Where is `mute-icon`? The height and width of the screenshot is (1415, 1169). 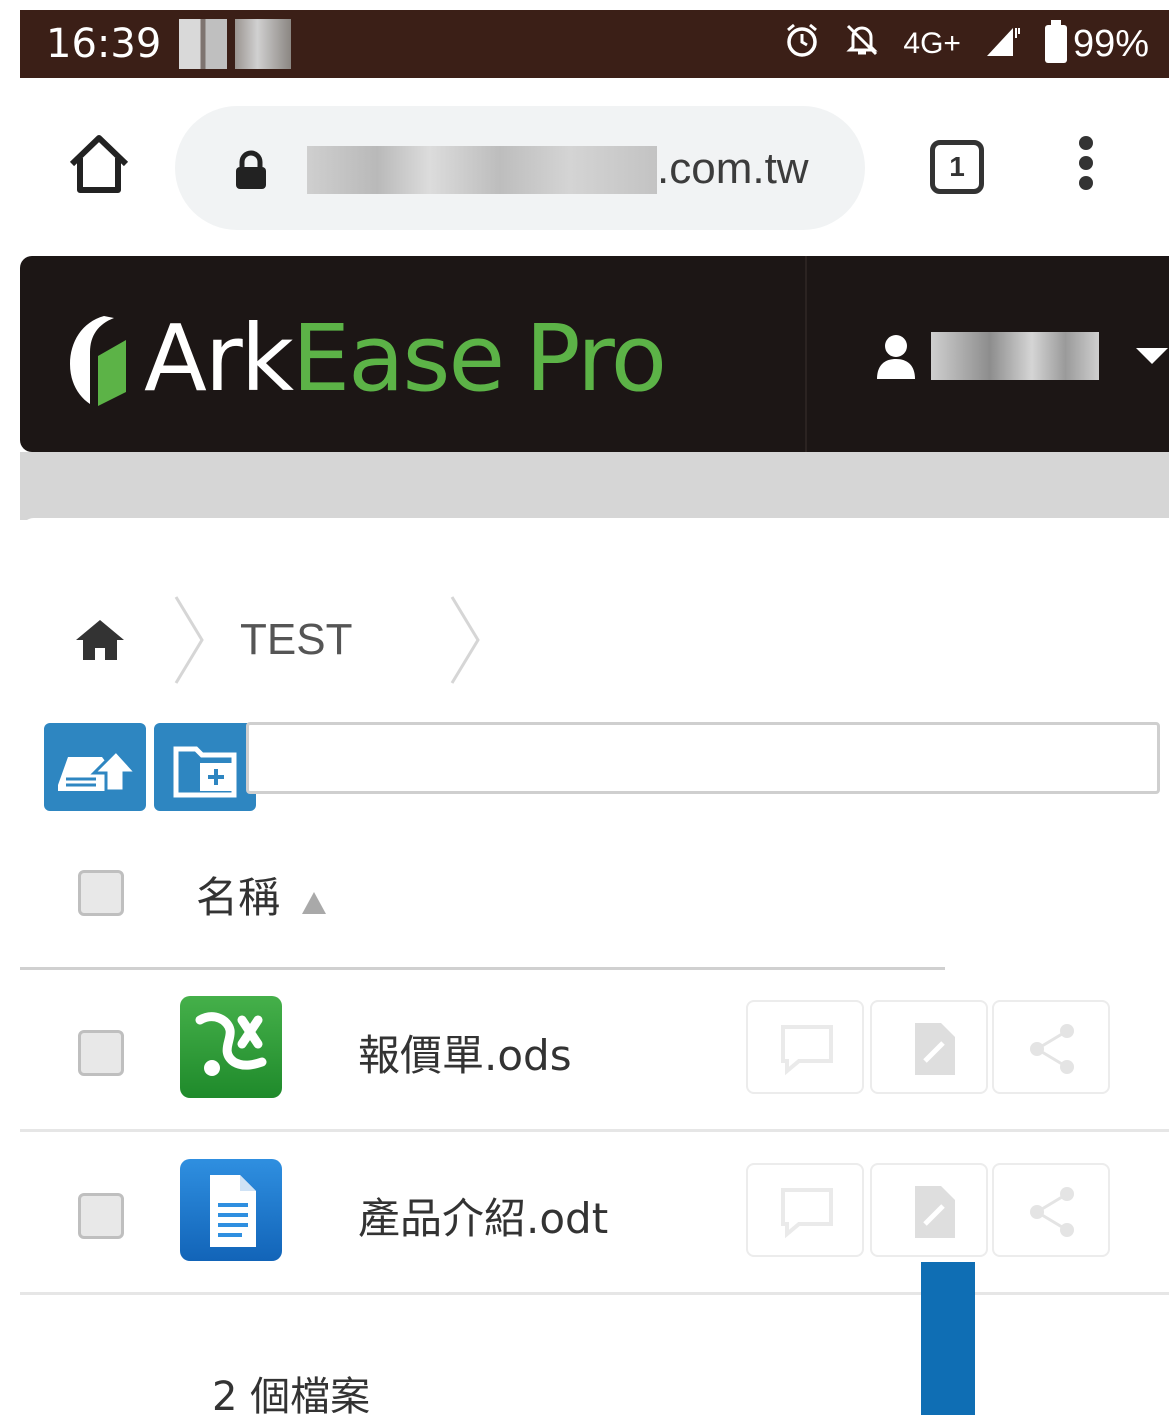 mute-icon is located at coordinates (862, 44).